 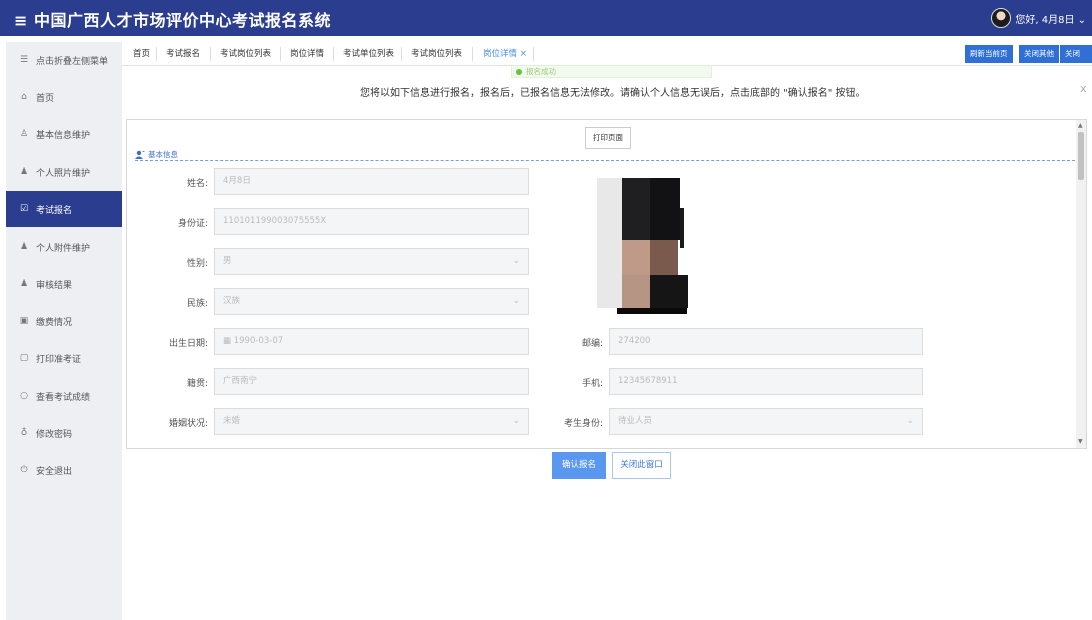 What do you see at coordinates (227, 261) in the screenshot?
I see `gender-value: 男` at bounding box center [227, 261].